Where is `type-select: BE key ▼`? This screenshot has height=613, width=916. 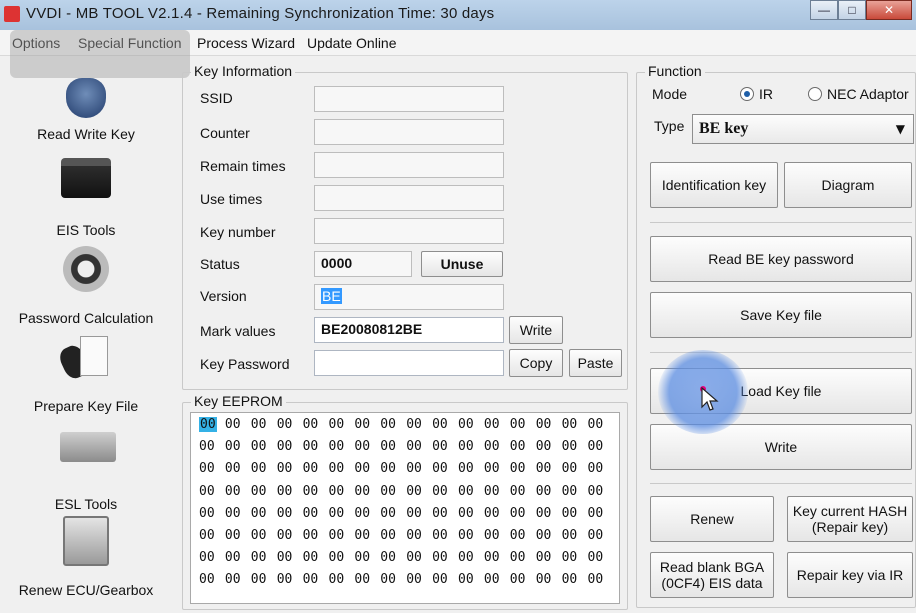 type-select: BE key ▼ is located at coordinates (803, 129).